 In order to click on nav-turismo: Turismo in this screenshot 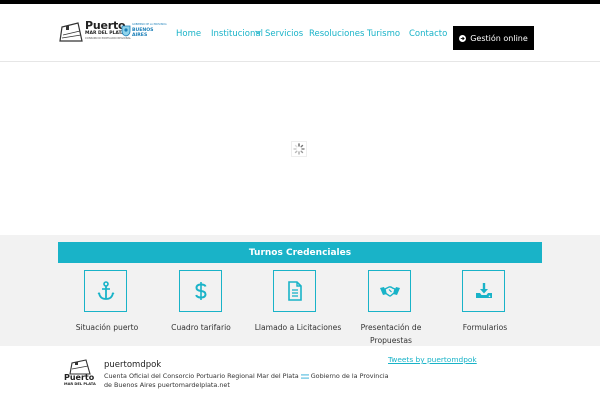, I will do `click(383, 34)`.